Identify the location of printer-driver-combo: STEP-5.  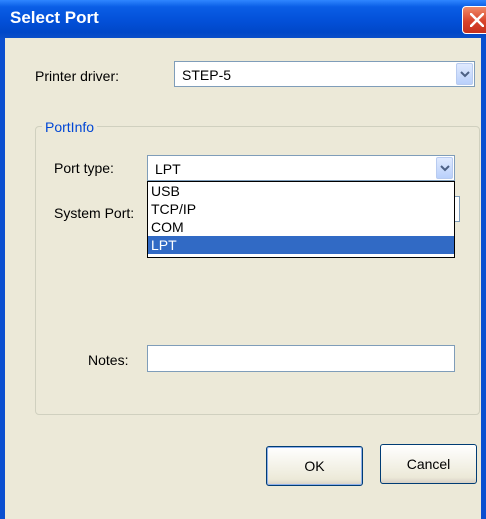
(324, 74).